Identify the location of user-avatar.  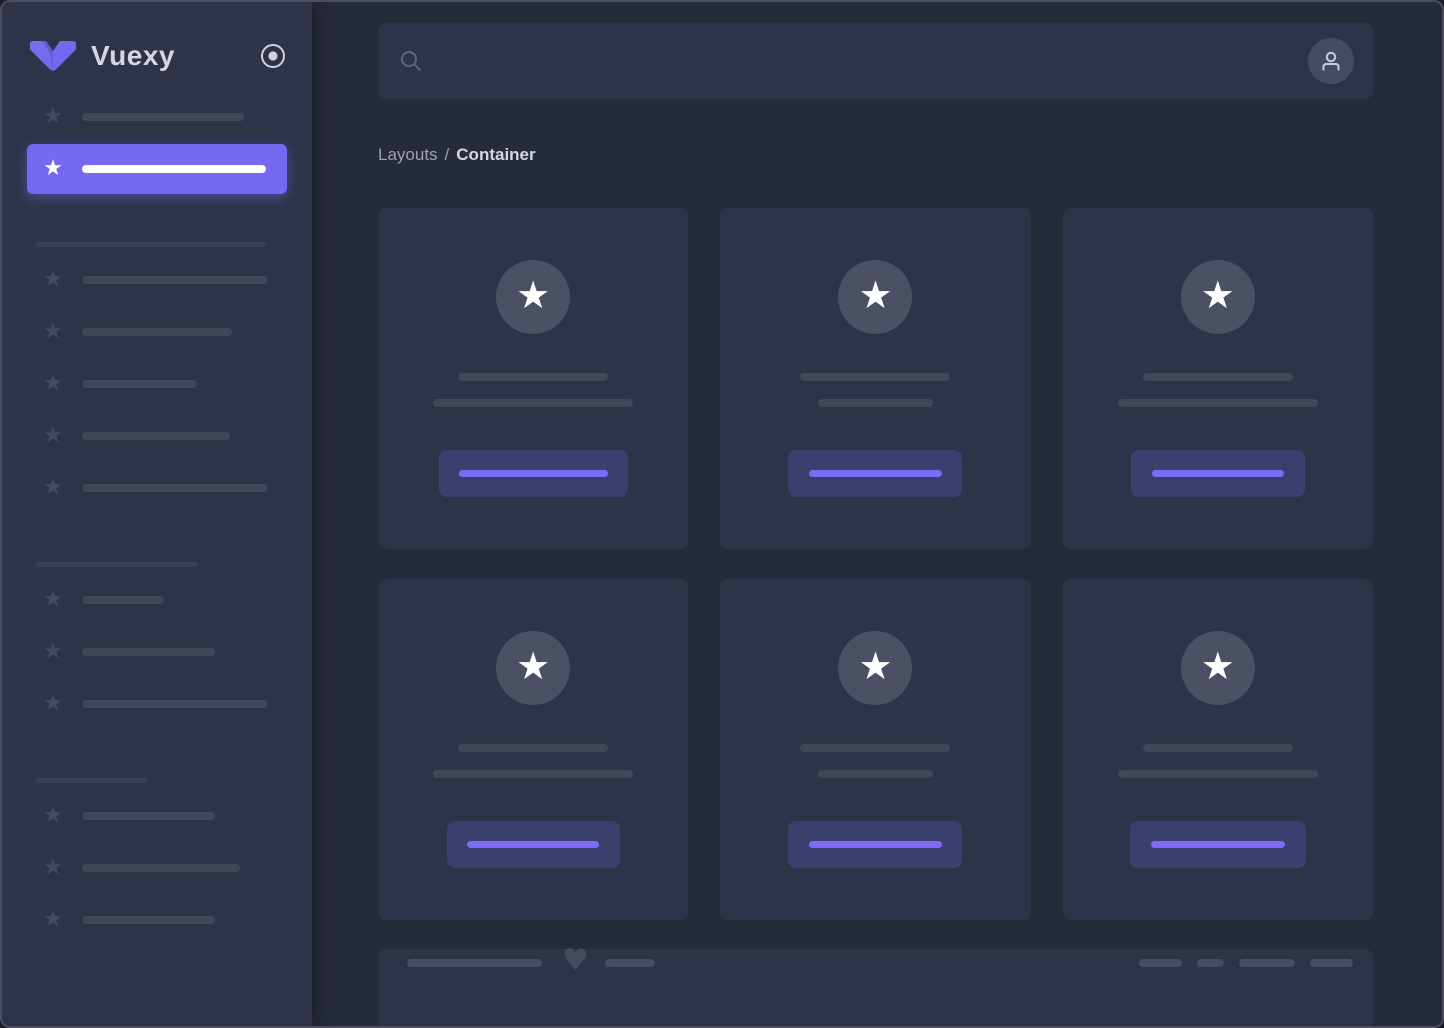
(1331, 61).